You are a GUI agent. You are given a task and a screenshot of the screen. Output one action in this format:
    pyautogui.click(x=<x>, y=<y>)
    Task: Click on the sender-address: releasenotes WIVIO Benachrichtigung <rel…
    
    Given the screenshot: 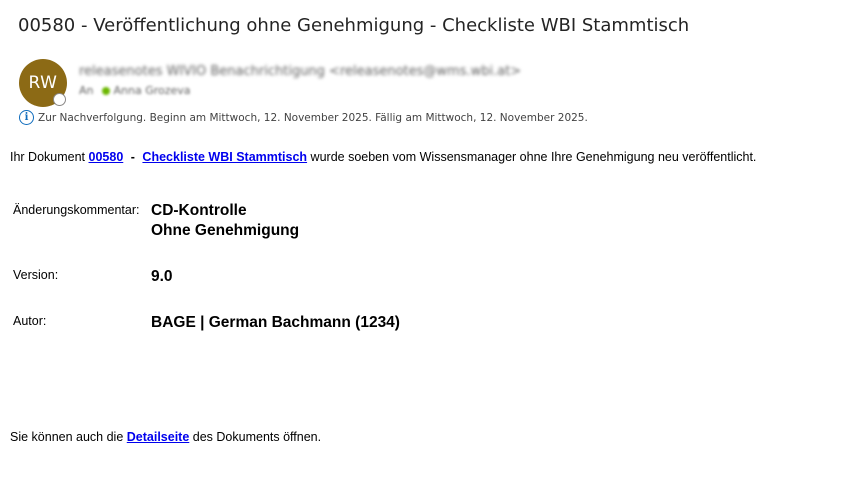 What is the action you would take?
    pyautogui.click(x=300, y=71)
    